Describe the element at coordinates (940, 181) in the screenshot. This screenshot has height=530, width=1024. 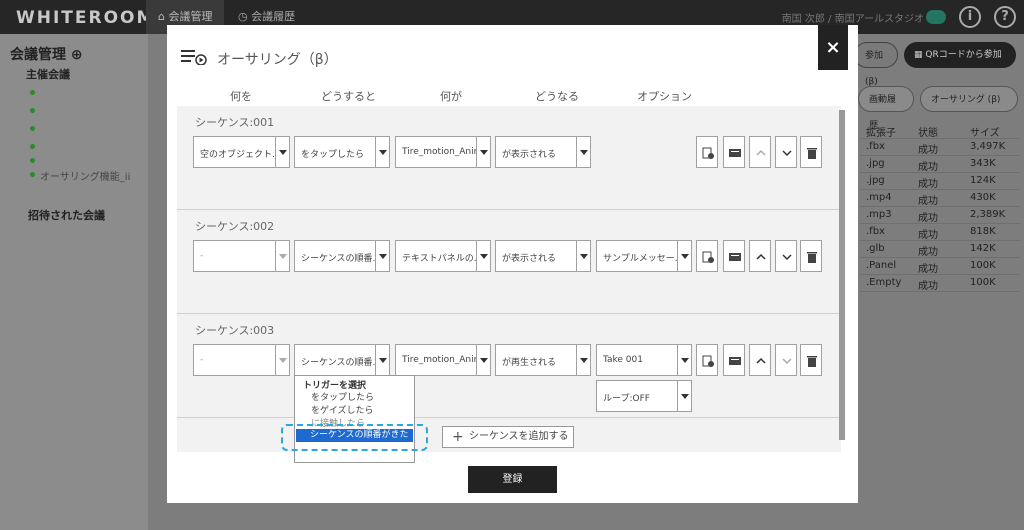
I see `table-row: .jpg 成功 124K` at that location.